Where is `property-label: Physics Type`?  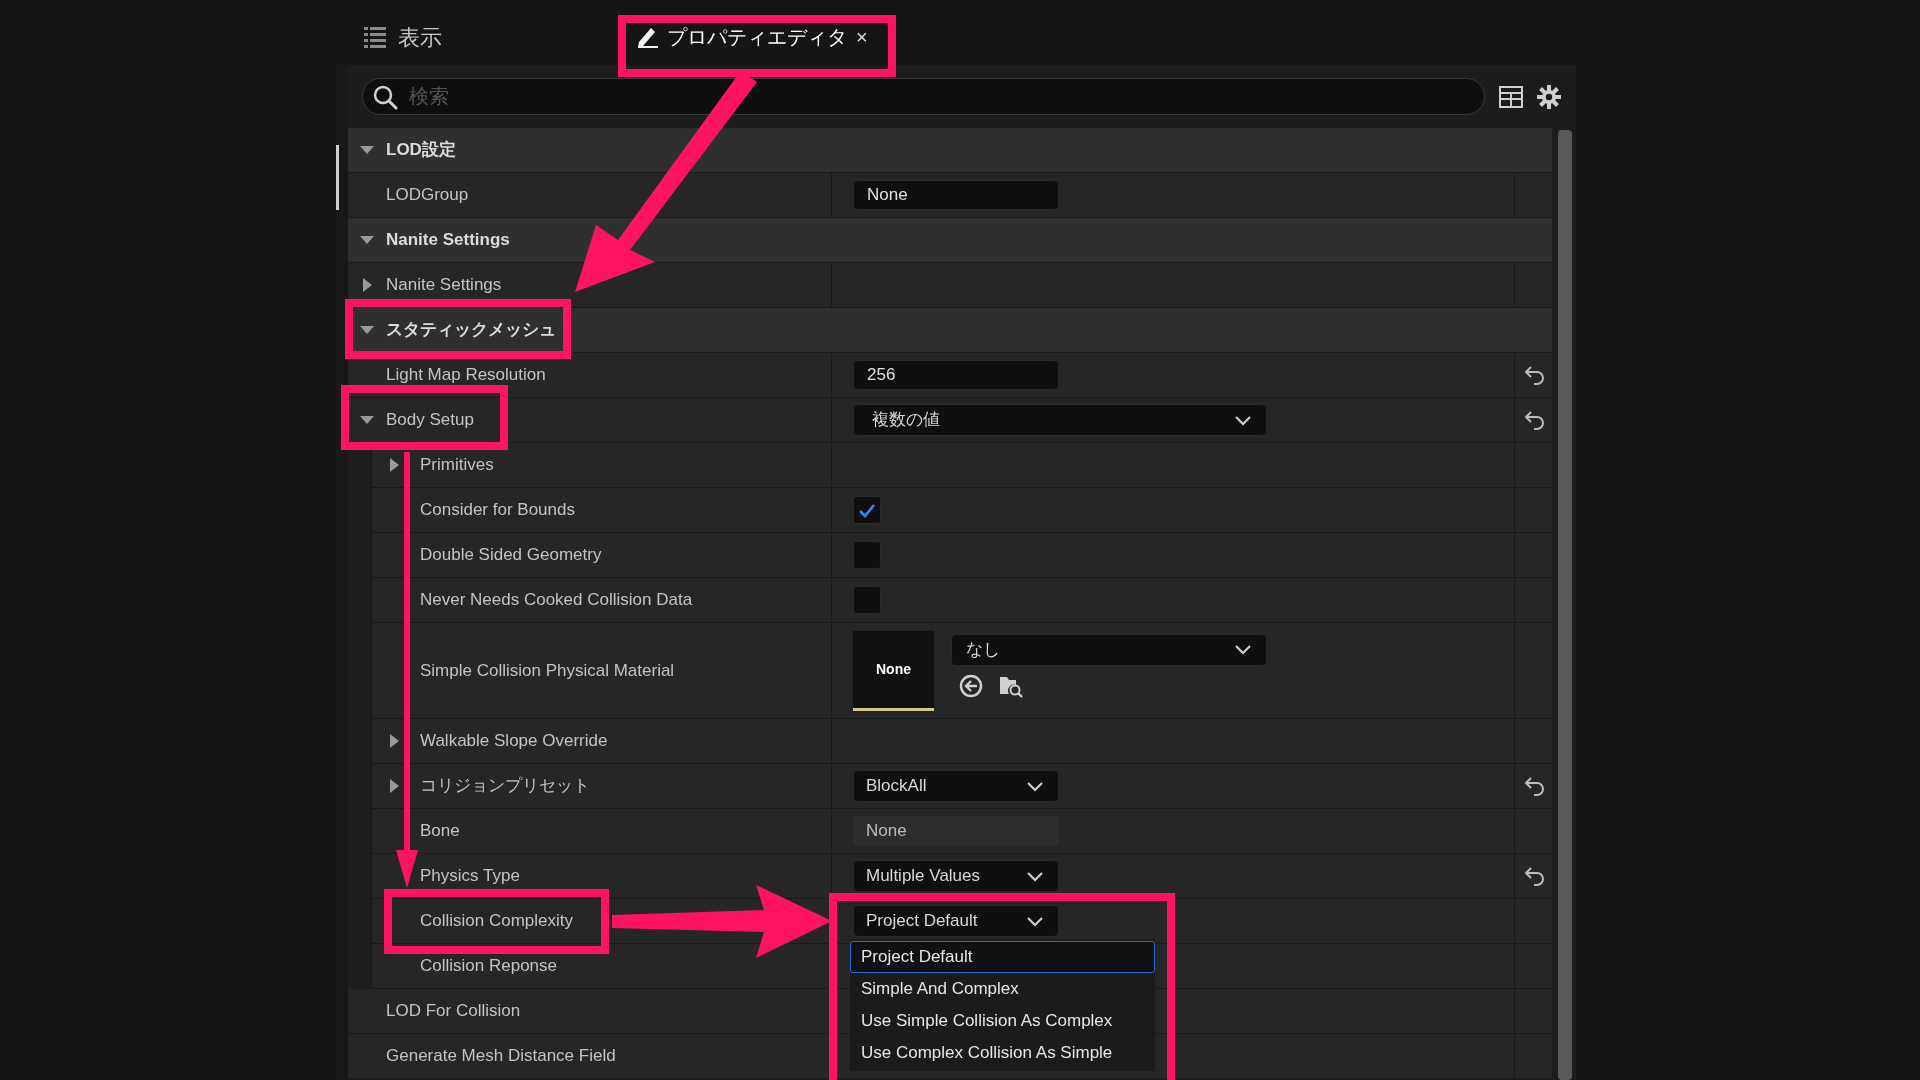 property-label: Physics Type is located at coordinates (470, 876).